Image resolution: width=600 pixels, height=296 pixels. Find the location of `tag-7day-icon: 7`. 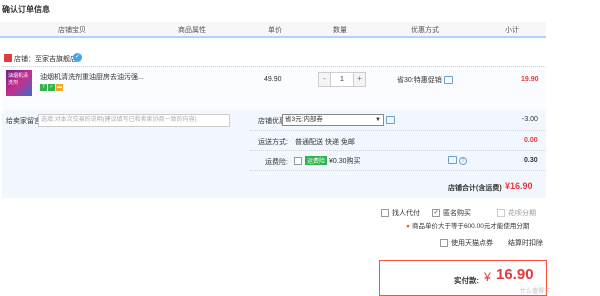

tag-7day-icon: 7 is located at coordinates (43, 87).